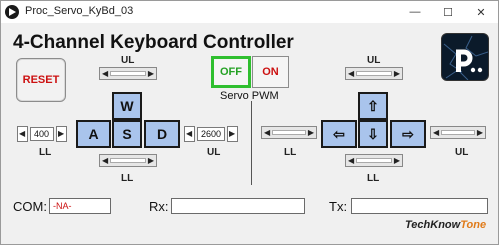 This screenshot has width=499, height=245. What do you see at coordinates (127, 134) in the screenshot?
I see `key-s: S` at bounding box center [127, 134].